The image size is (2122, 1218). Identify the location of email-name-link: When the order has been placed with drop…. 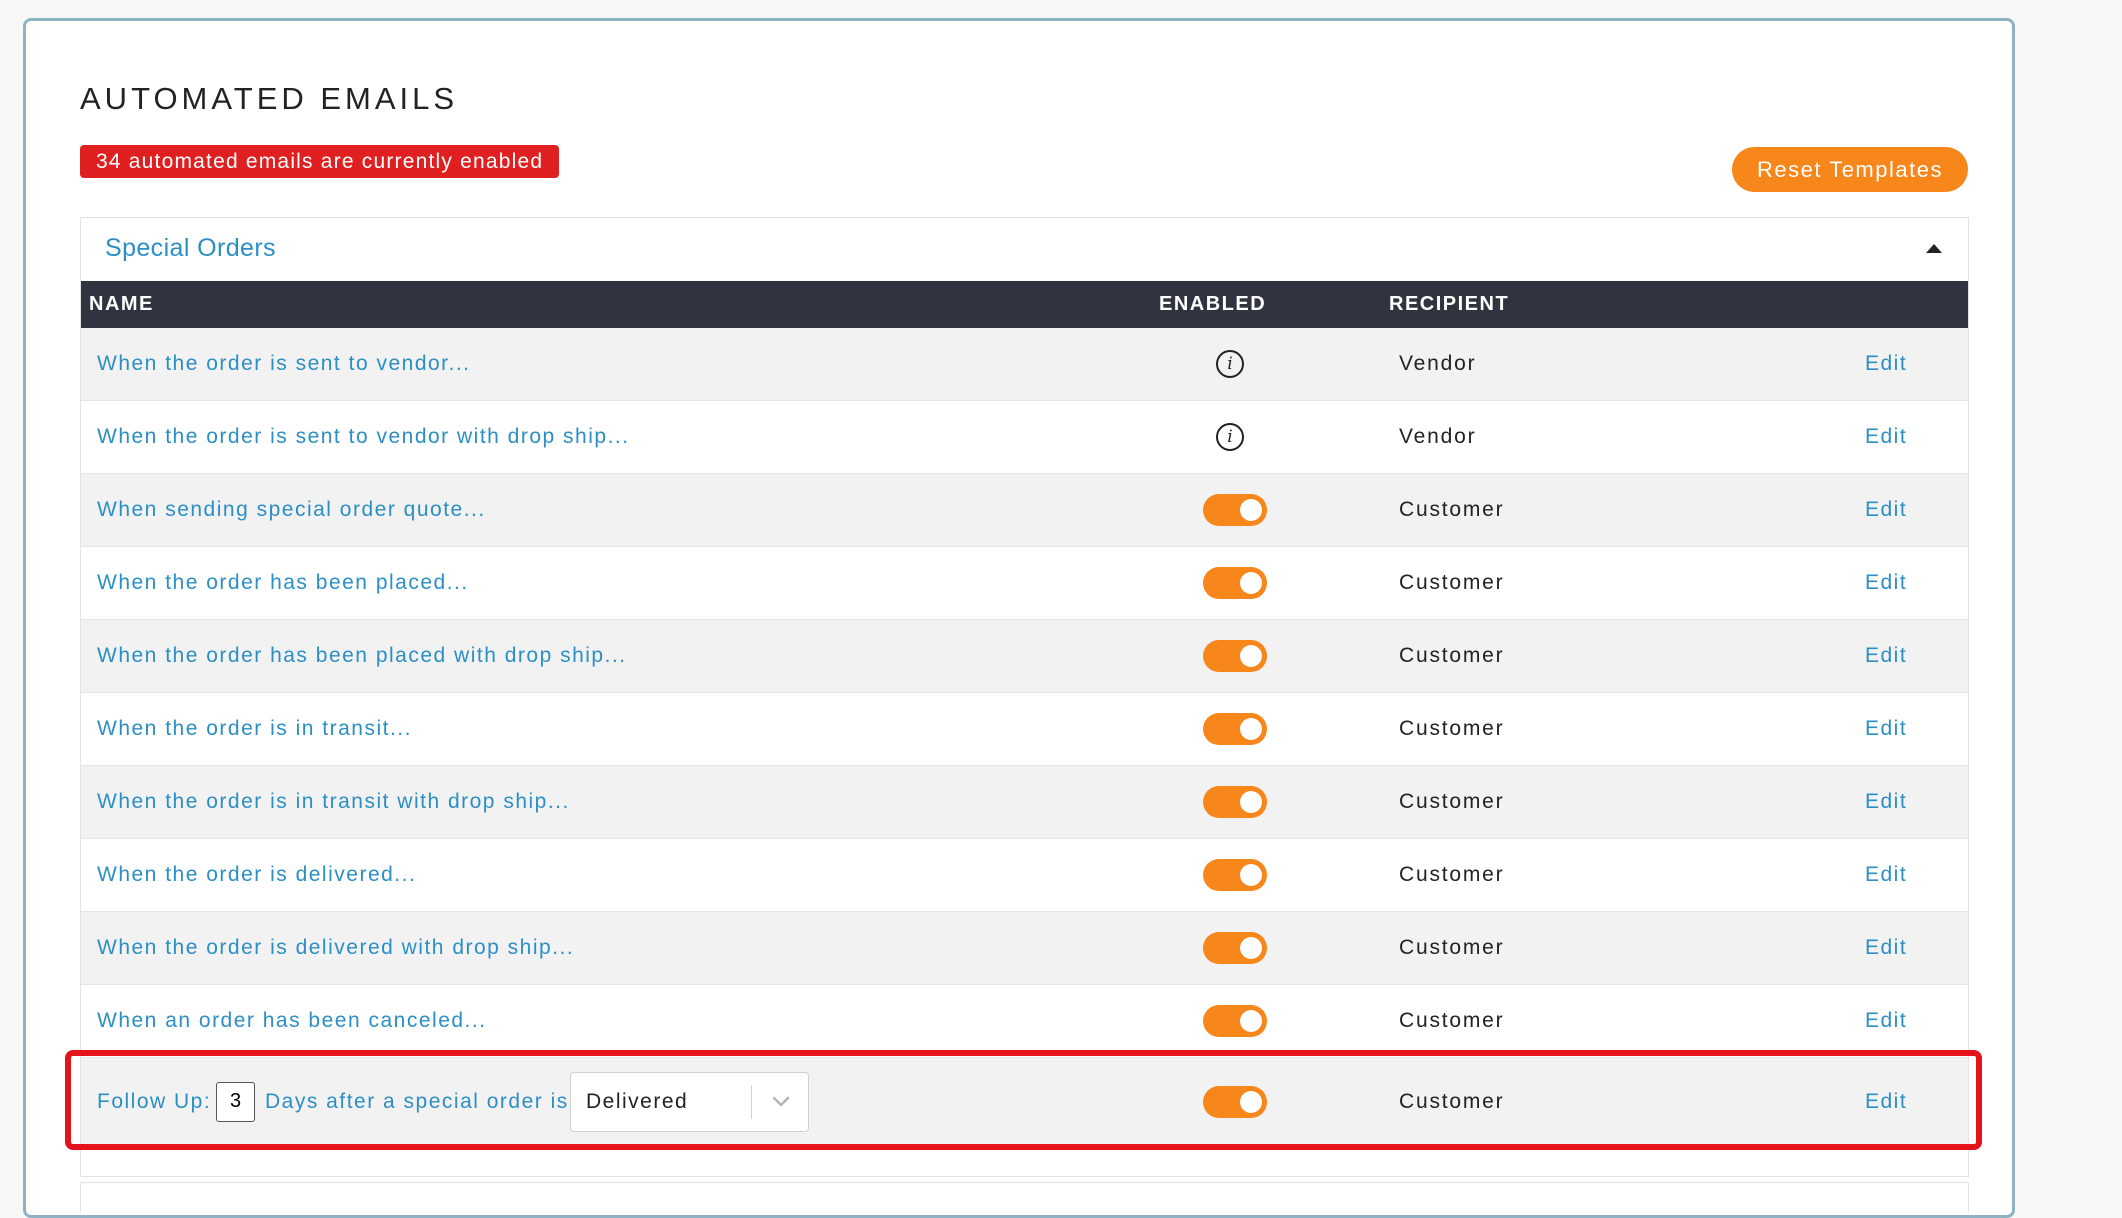
(362, 656).